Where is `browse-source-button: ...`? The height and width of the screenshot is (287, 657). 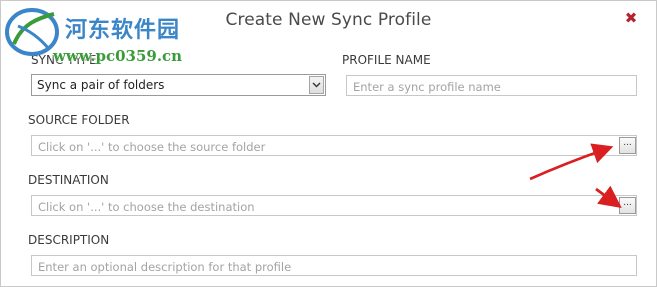 browse-source-button: ... is located at coordinates (627, 145).